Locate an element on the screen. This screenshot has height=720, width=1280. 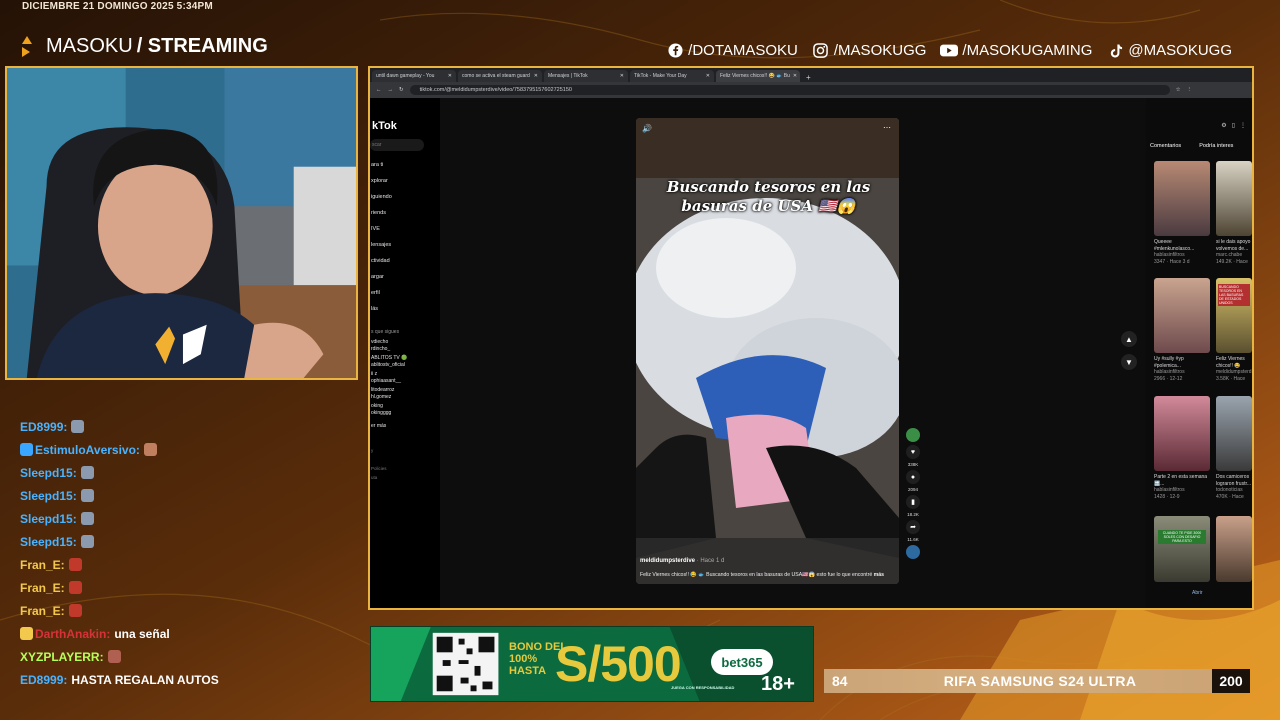
sidebar-item-siguiendo: iguiendo is located at coordinates (381, 197).